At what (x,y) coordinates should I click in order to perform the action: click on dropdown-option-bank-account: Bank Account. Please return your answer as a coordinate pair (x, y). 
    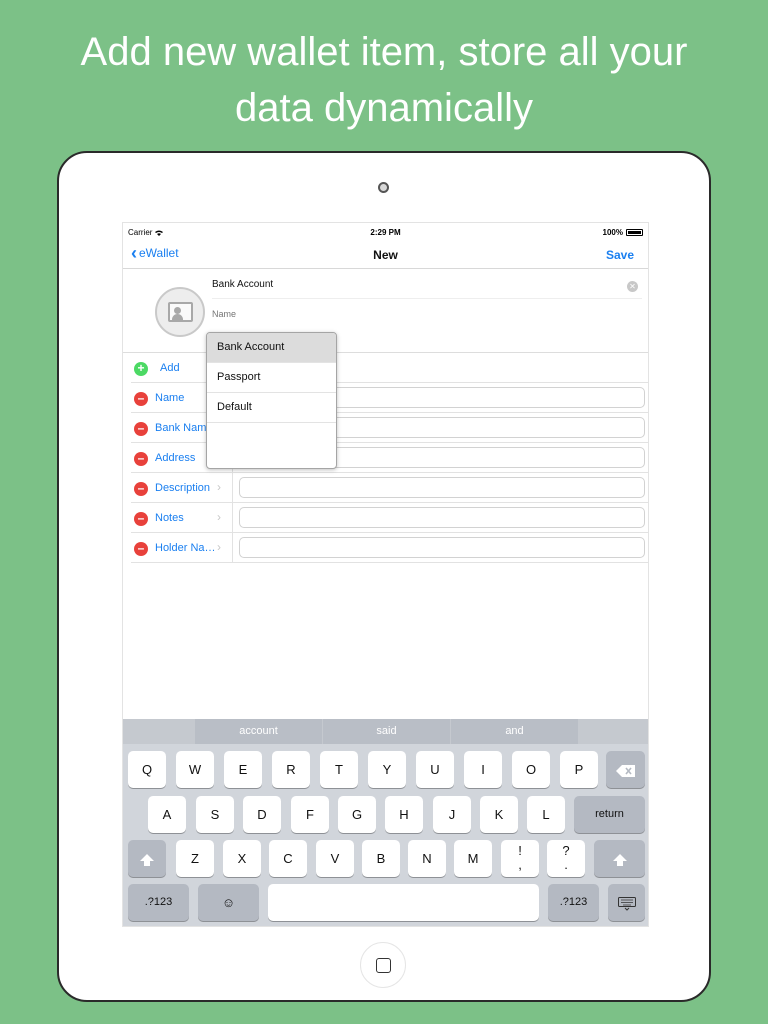
    Looking at the image, I should click on (271, 348).